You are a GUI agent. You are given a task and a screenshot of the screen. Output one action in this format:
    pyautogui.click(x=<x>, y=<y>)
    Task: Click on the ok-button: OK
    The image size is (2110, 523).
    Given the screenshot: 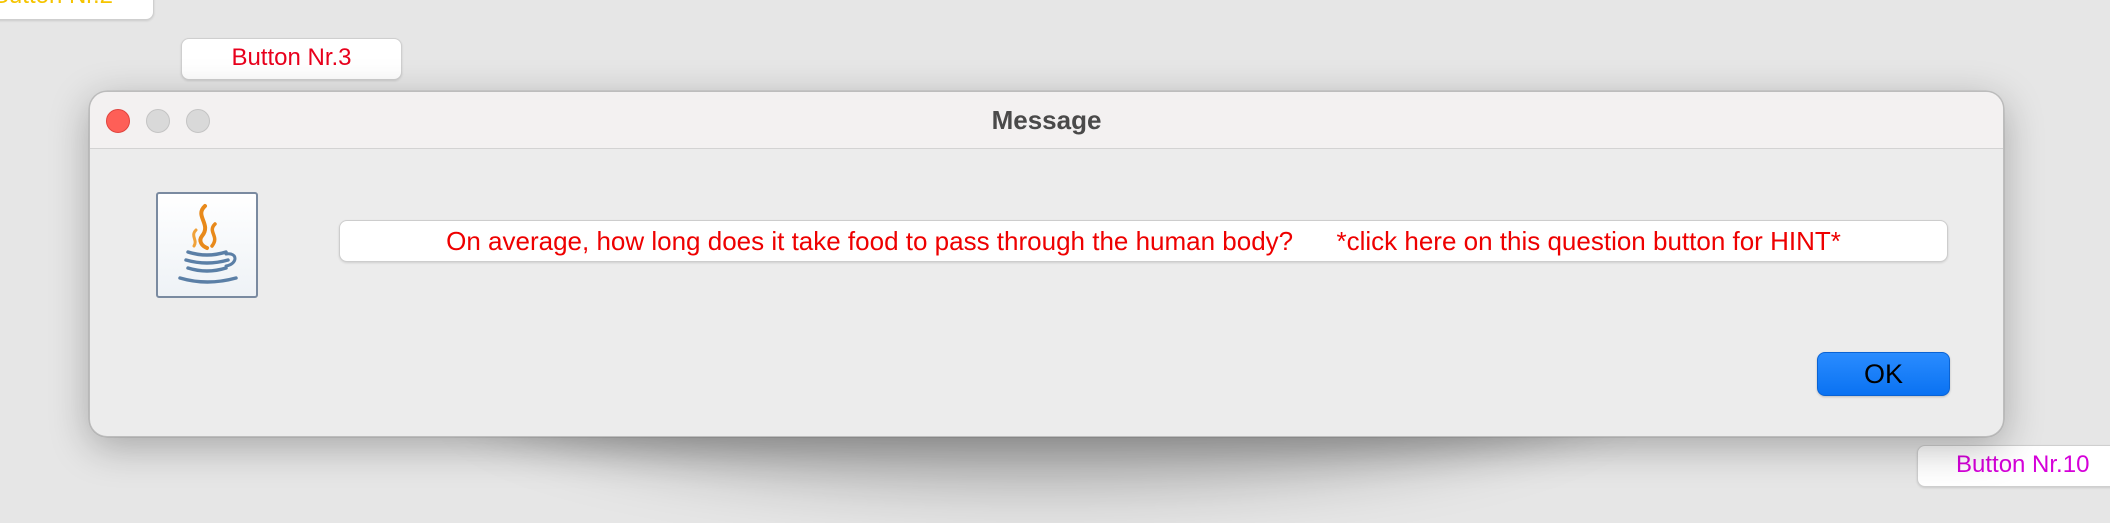 What is the action you would take?
    pyautogui.click(x=1883, y=374)
    